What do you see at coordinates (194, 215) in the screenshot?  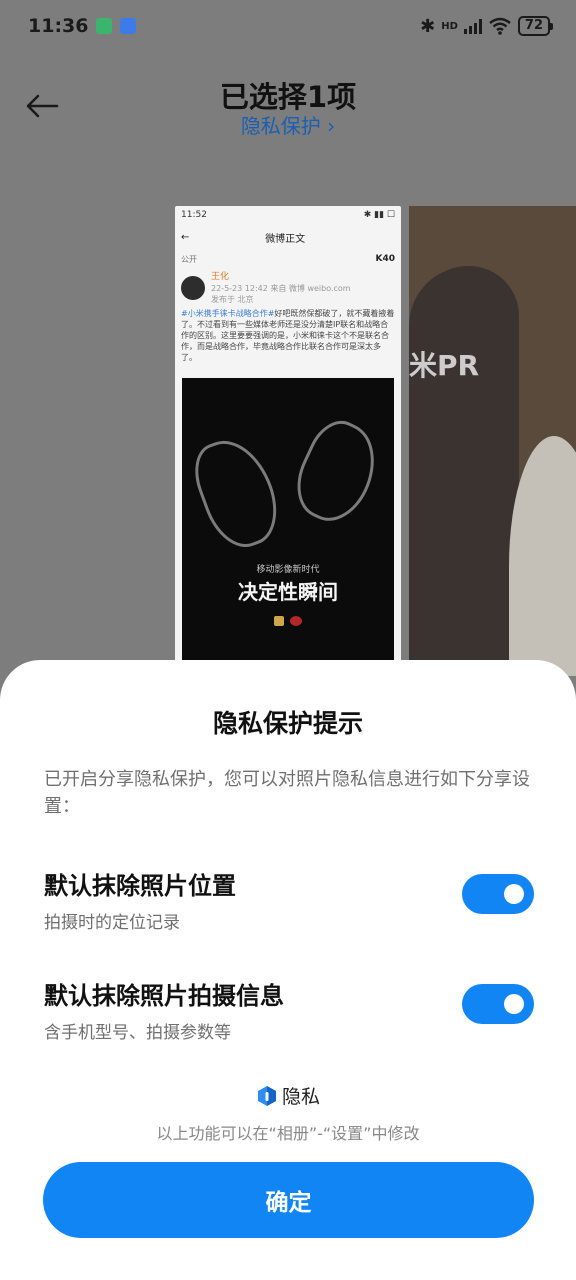 I see `preview-time: 11:52` at bounding box center [194, 215].